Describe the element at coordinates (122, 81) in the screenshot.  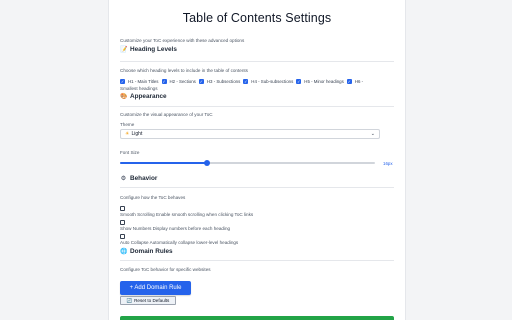
I see `checkbox-h1: ✓` at that location.